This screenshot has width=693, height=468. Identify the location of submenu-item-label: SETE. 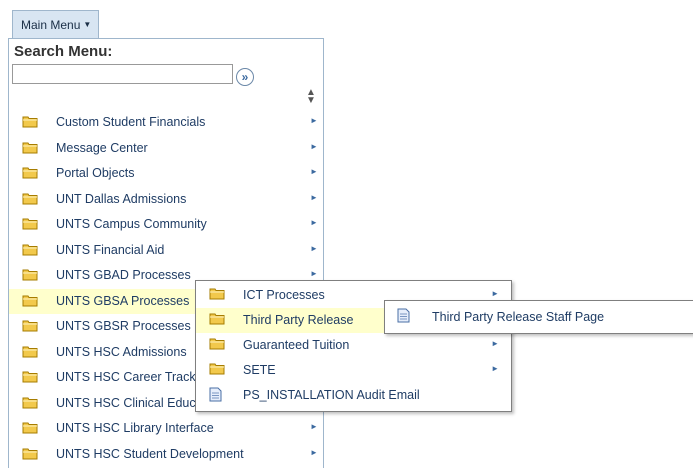
(259, 370).